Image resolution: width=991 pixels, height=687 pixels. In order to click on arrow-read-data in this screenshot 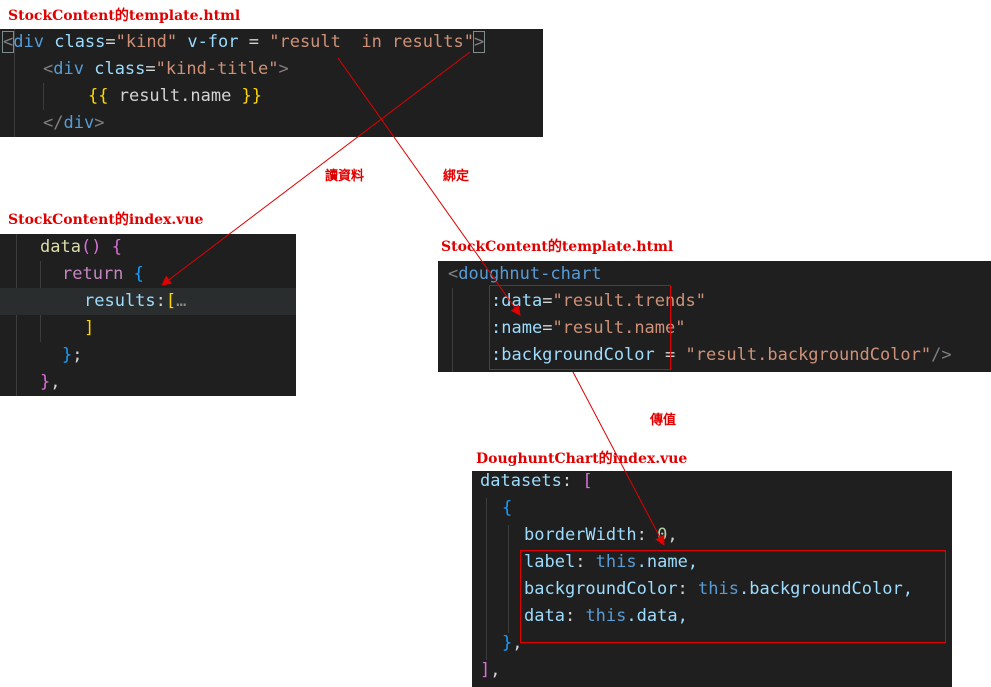, I will do `click(316, 168)`.